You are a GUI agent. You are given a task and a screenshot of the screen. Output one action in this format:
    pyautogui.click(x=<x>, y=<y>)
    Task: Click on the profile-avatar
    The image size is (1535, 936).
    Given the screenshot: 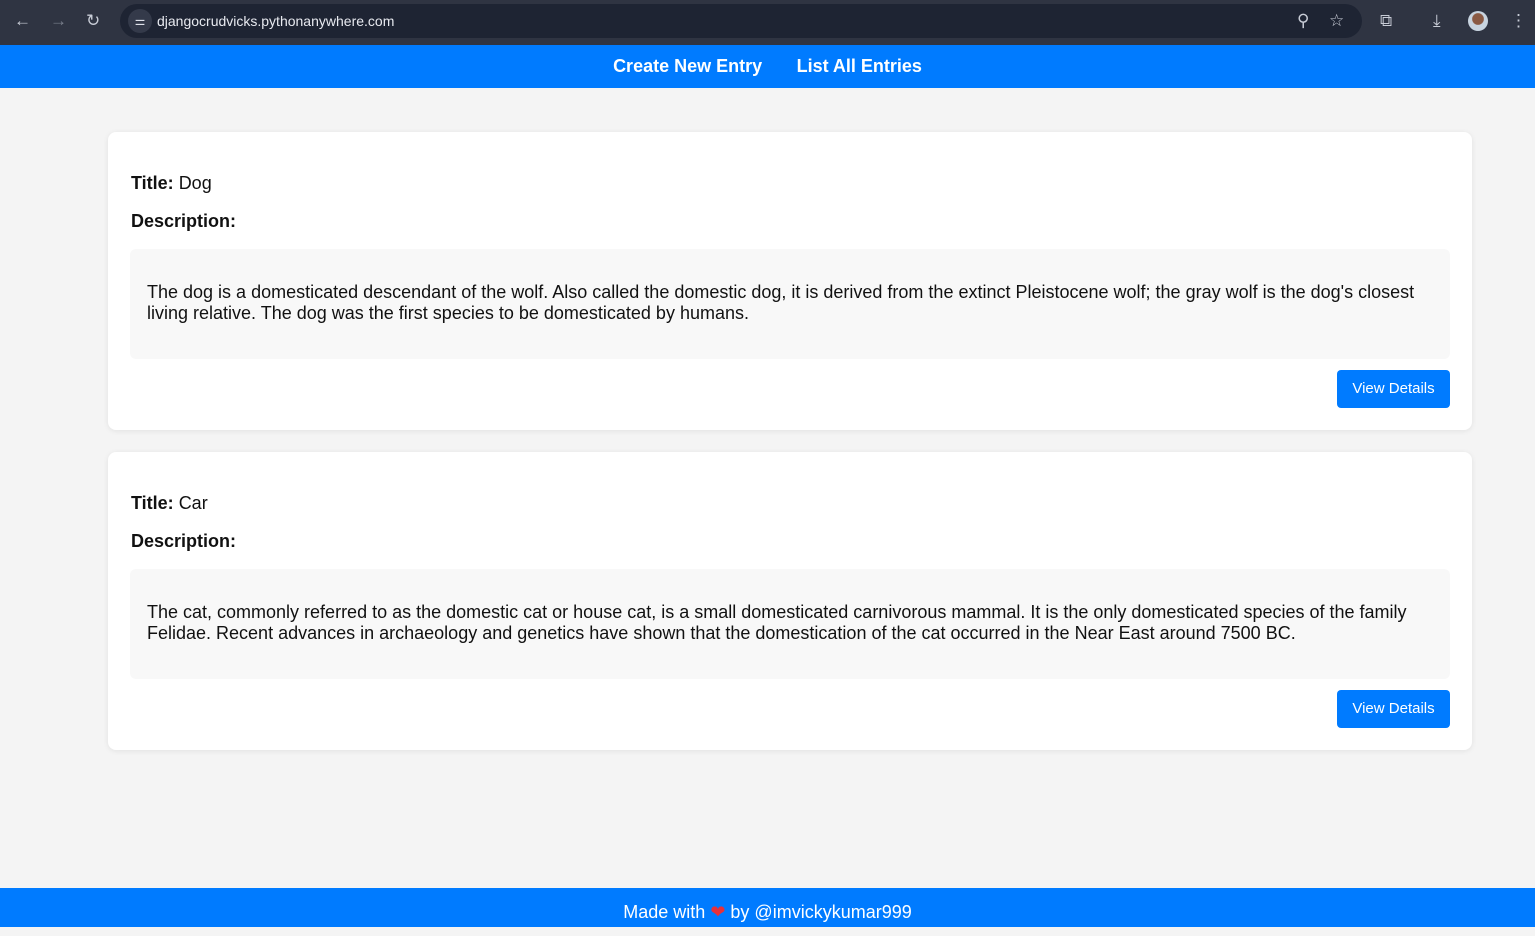 What is the action you would take?
    pyautogui.click(x=1478, y=21)
    